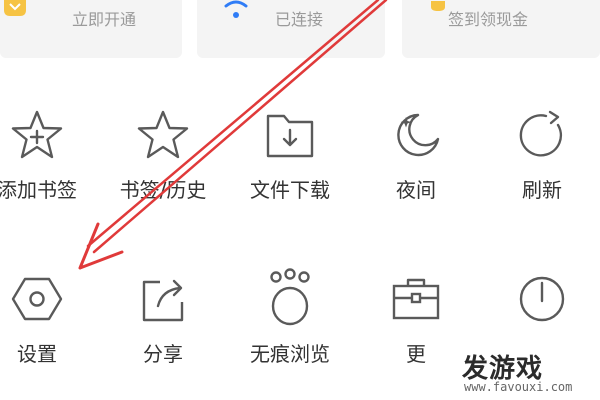 The width and height of the screenshot is (600, 400). I want to click on refresh-icon, so click(541, 133).